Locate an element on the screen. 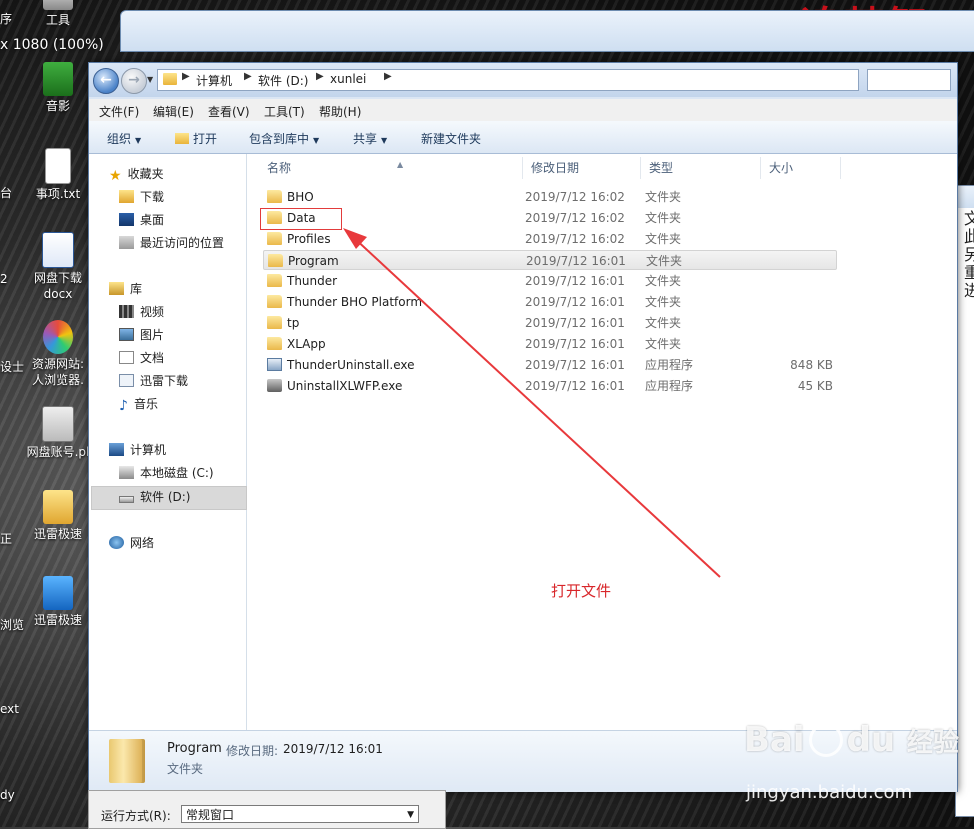 This screenshot has width=974, height=829. baidu-paw-icon is located at coordinates (825, 740).